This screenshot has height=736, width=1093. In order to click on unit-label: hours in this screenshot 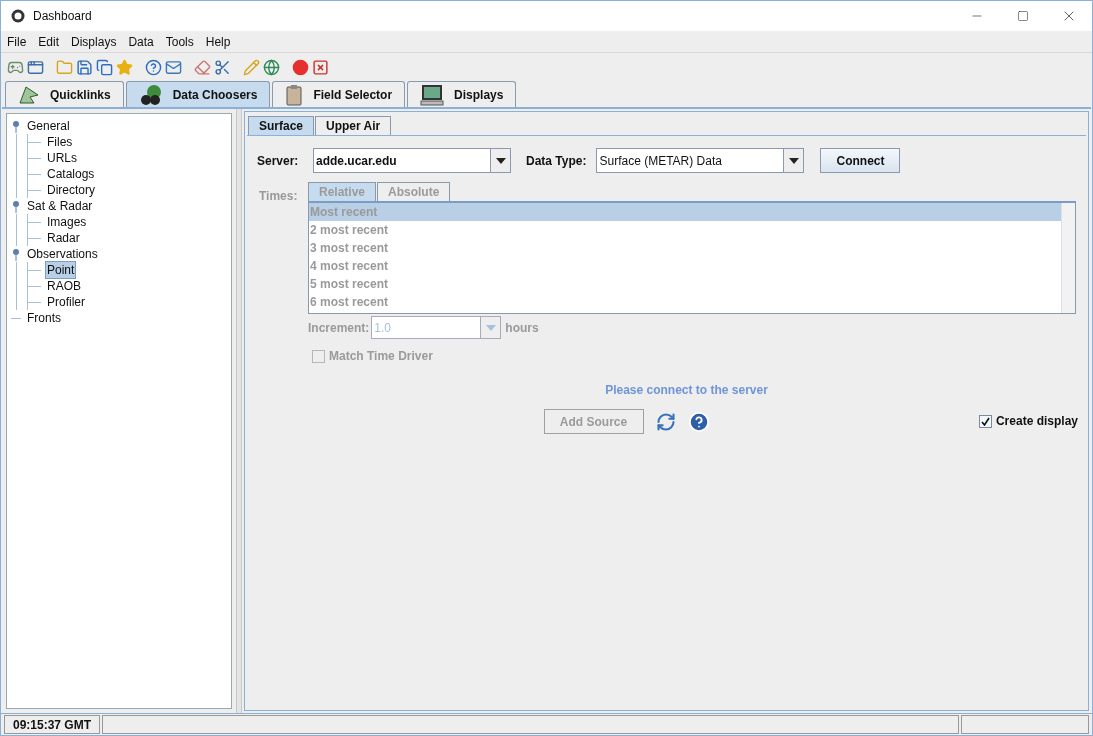, I will do `click(522, 328)`.